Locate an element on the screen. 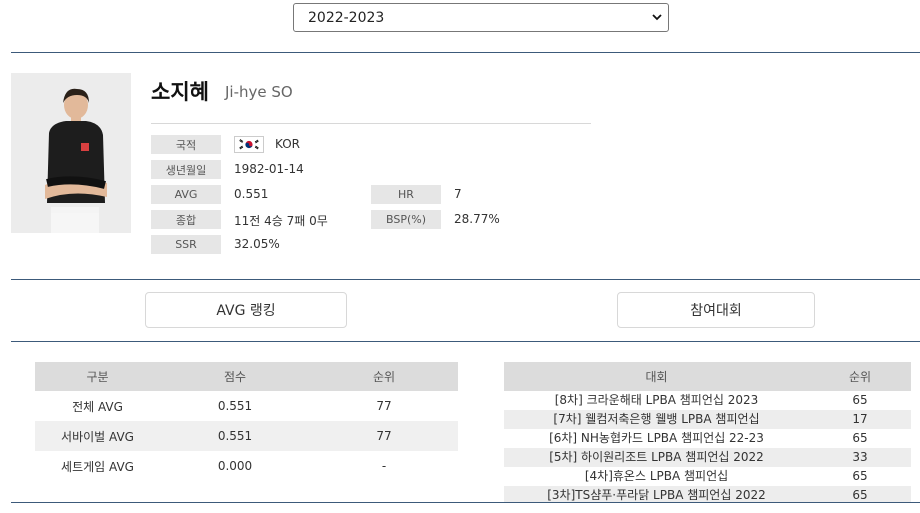 This screenshot has width=920, height=513. tournament-rank: 33 is located at coordinates (860, 457).